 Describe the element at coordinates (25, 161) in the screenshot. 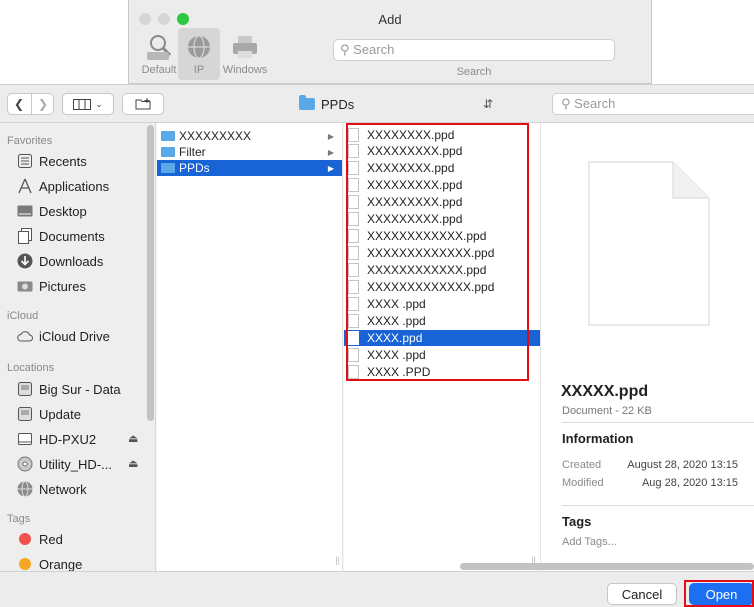

I see `recents-icon` at that location.